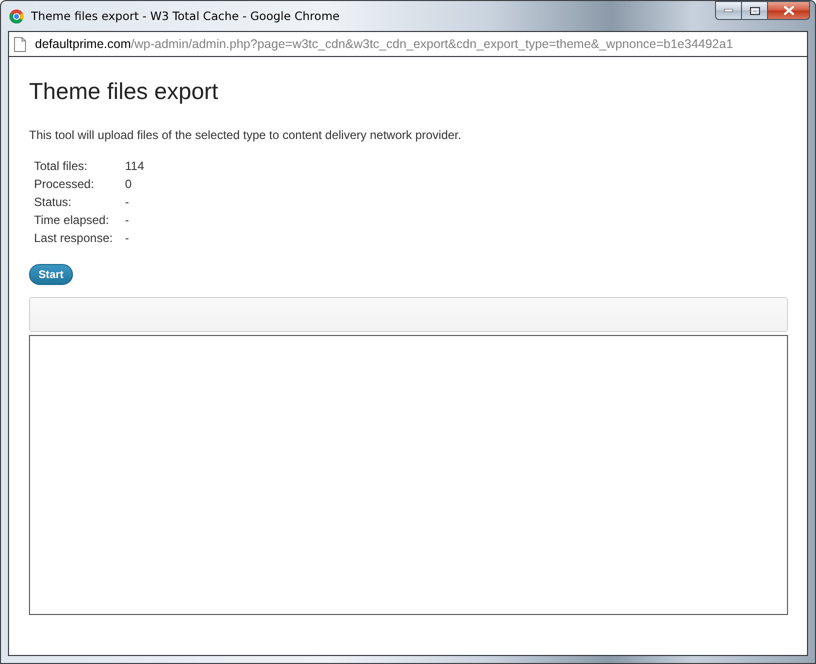  Describe the element at coordinates (61, 166) in the screenshot. I see `stat-label: Total files:` at that location.